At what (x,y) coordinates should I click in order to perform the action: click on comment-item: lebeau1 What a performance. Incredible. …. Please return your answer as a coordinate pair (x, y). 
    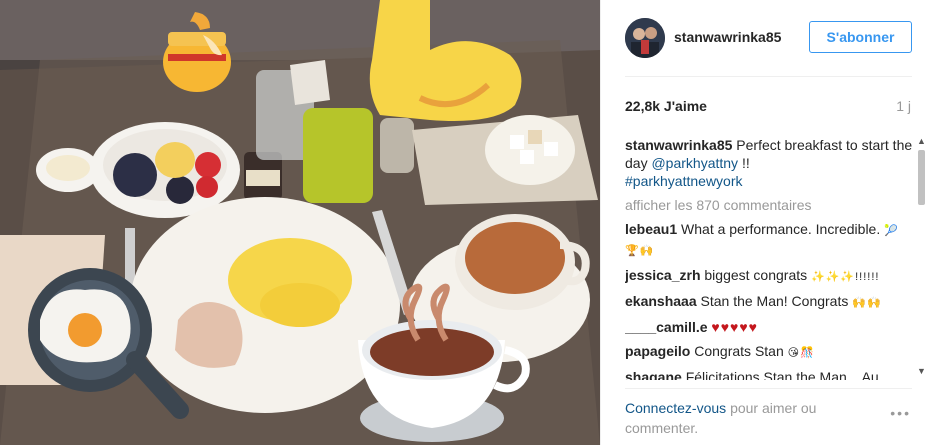
    Looking at the image, I should click on (769, 240).